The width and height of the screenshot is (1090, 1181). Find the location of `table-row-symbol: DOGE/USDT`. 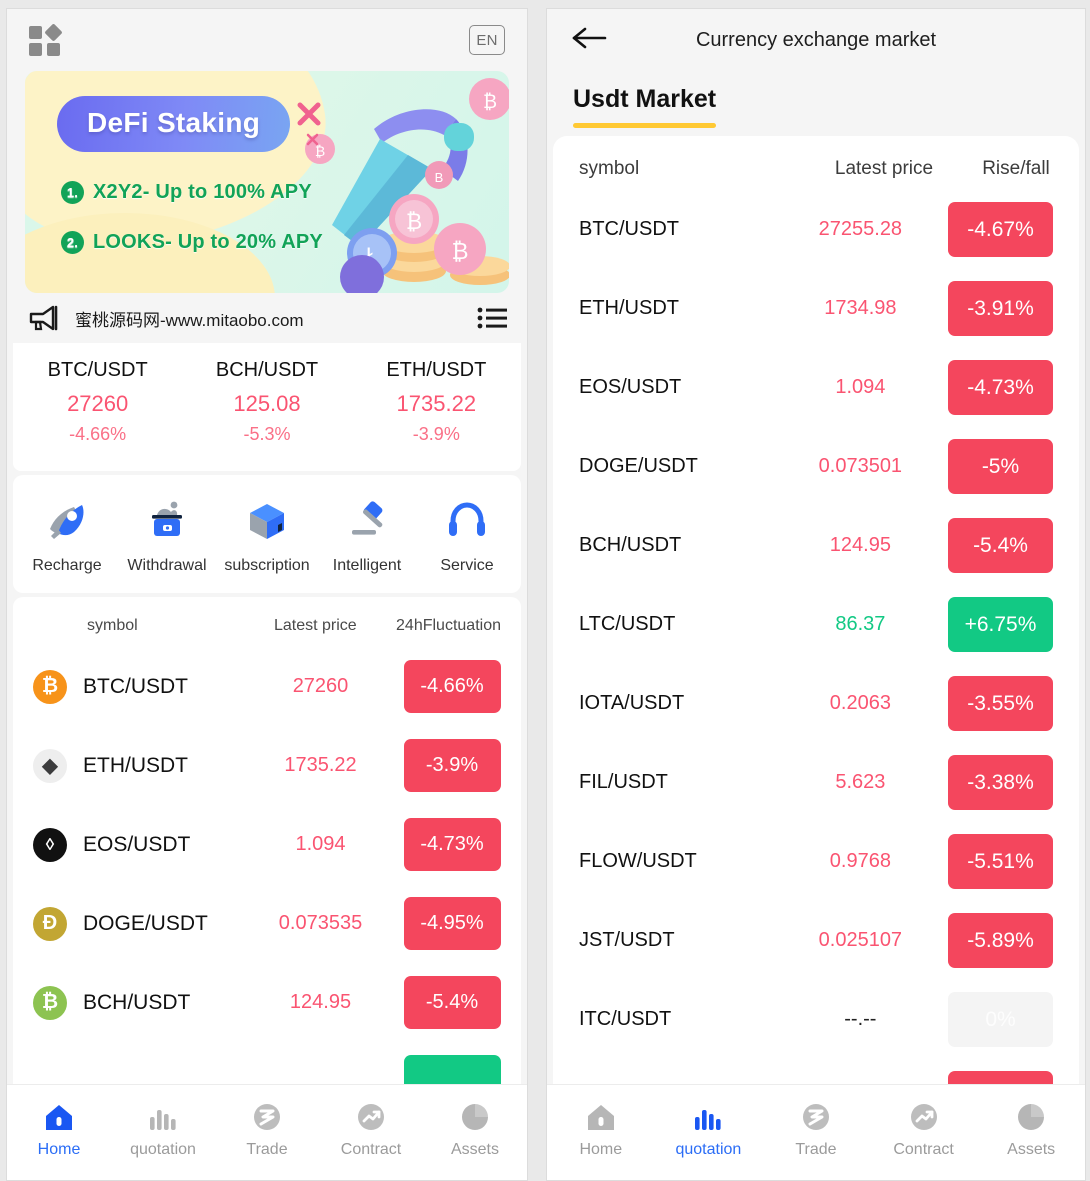

table-row-symbol: DOGE/USDT is located at coordinates (638, 466).